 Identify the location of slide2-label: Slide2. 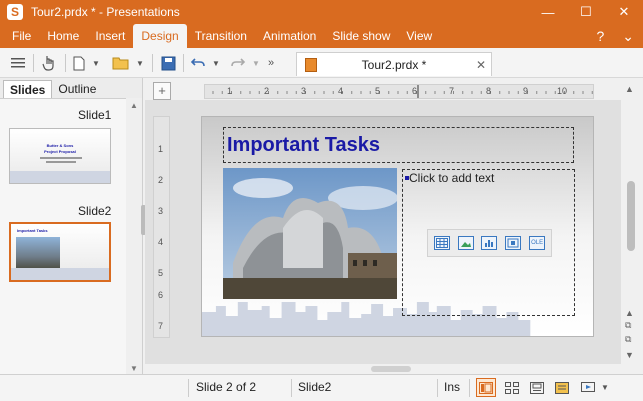
(95, 211).